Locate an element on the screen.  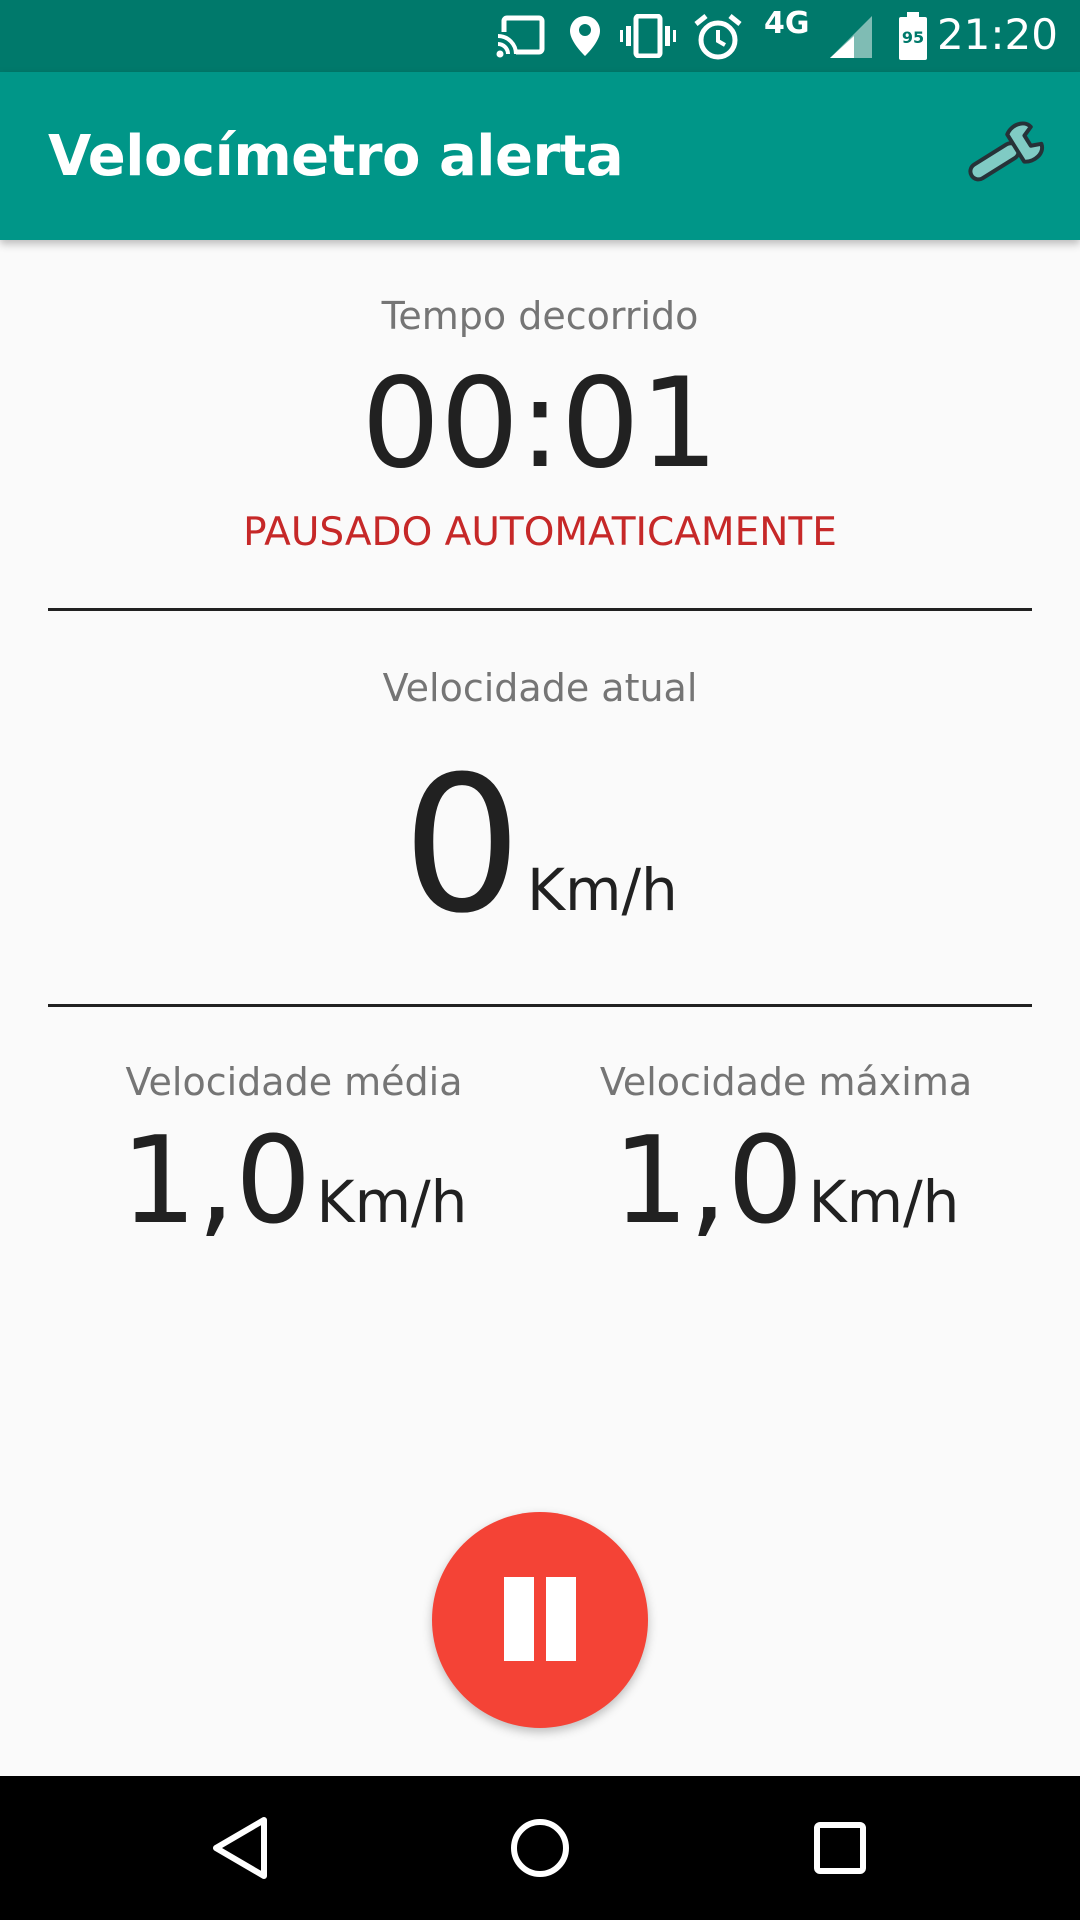
navigation-bar is located at coordinates (540, 1848).